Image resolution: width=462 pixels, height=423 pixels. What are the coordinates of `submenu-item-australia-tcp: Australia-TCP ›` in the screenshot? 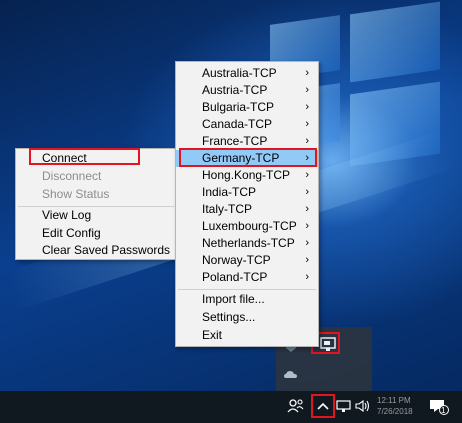 It's located at (247, 73).